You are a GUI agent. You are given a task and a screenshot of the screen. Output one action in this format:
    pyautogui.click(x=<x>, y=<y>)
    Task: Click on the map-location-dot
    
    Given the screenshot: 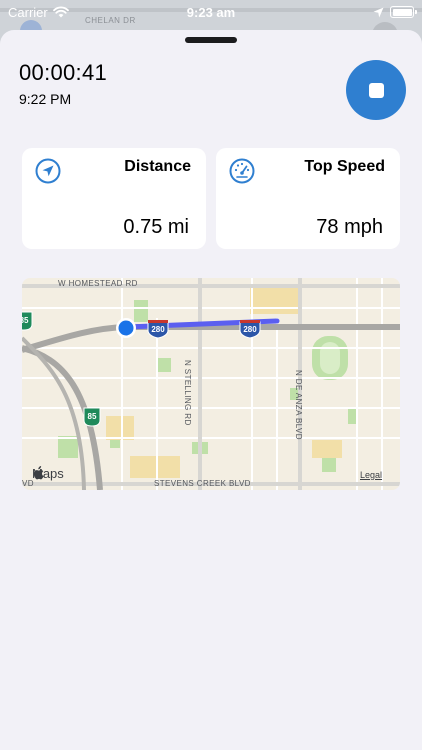 What is the action you would take?
    pyautogui.click(x=126, y=328)
    